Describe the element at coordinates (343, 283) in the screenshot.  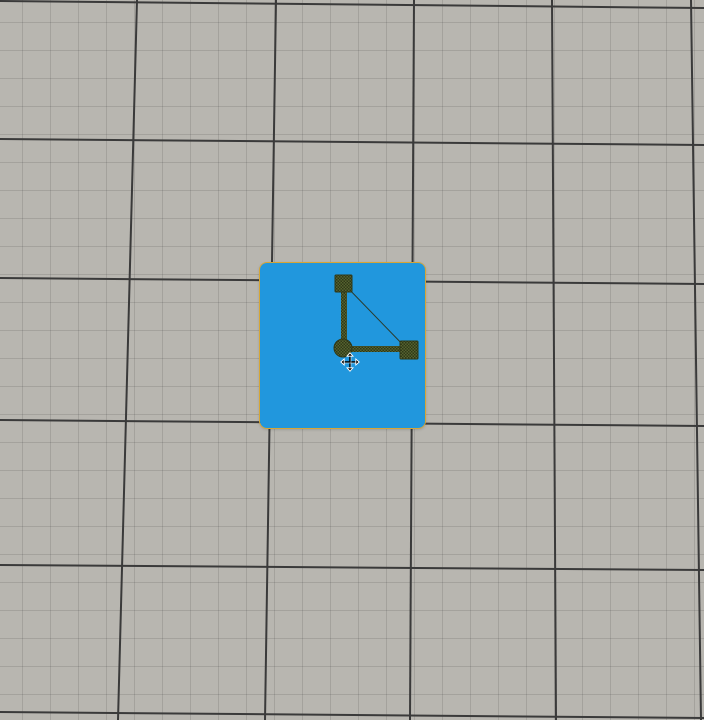
I see `top-handle` at that location.